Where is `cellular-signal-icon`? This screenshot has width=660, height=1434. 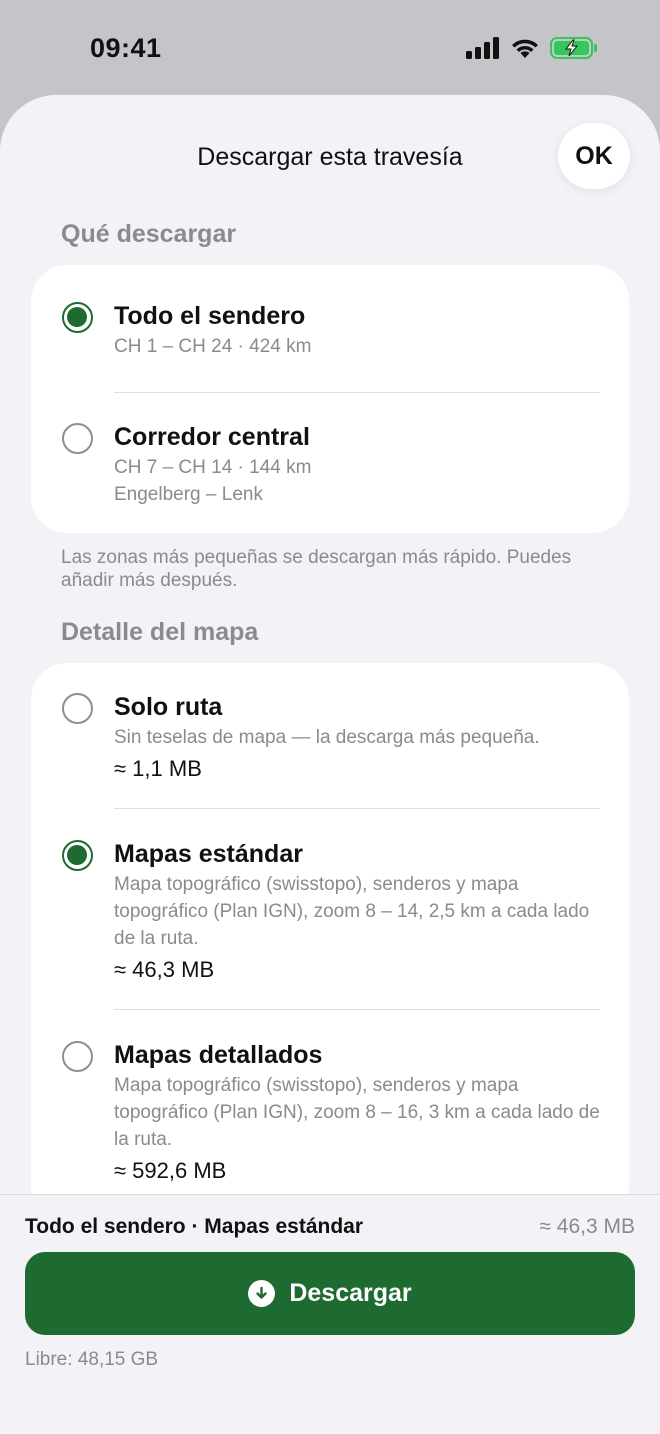
cellular-signal-icon is located at coordinates (482, 48).